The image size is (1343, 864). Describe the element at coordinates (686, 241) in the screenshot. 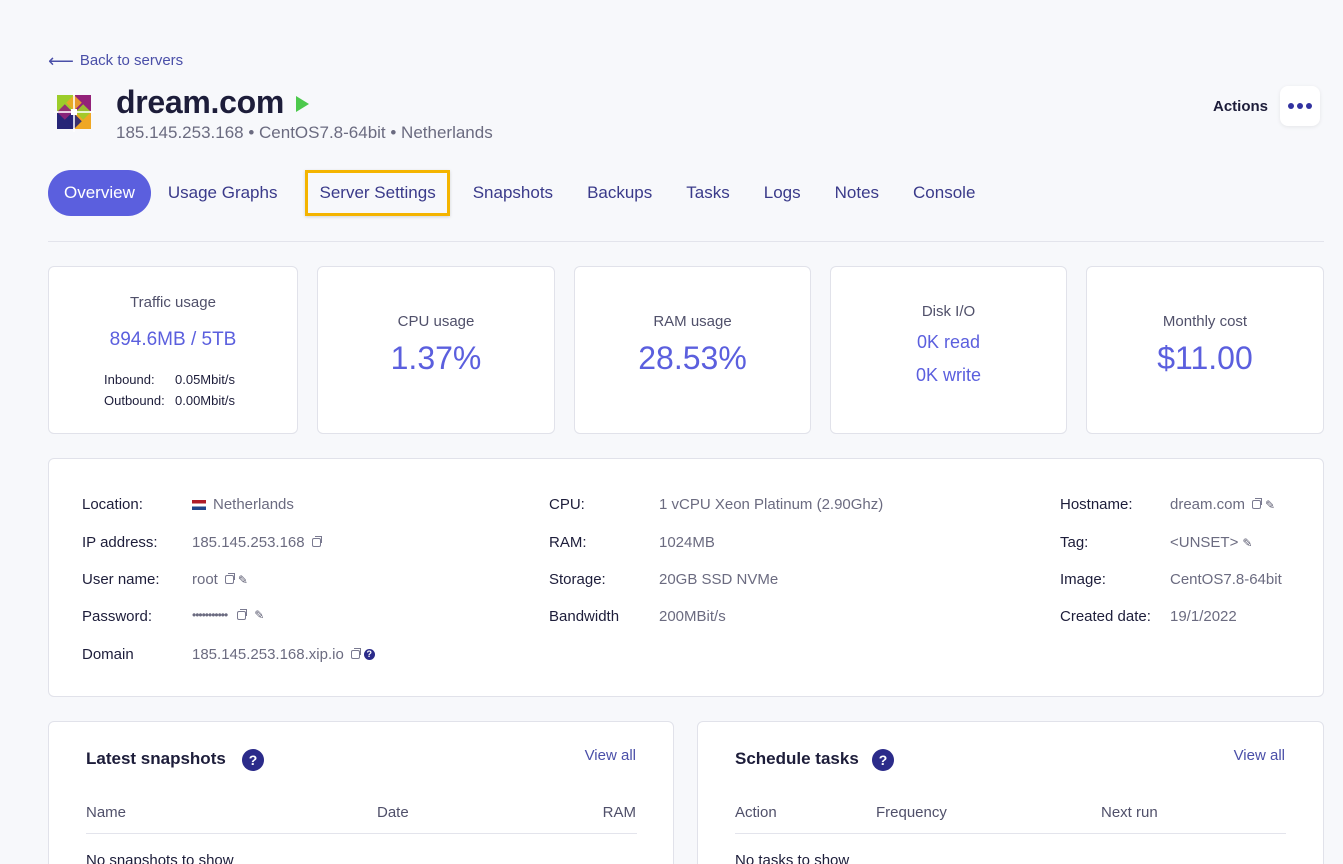

I see `tabs-divider` at that location.